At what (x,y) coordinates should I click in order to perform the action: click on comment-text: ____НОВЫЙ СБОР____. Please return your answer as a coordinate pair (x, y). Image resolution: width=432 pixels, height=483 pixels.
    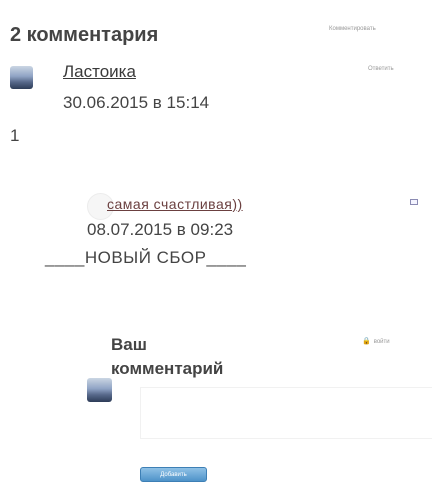
    Looking at the image, I should click on (146, 257).